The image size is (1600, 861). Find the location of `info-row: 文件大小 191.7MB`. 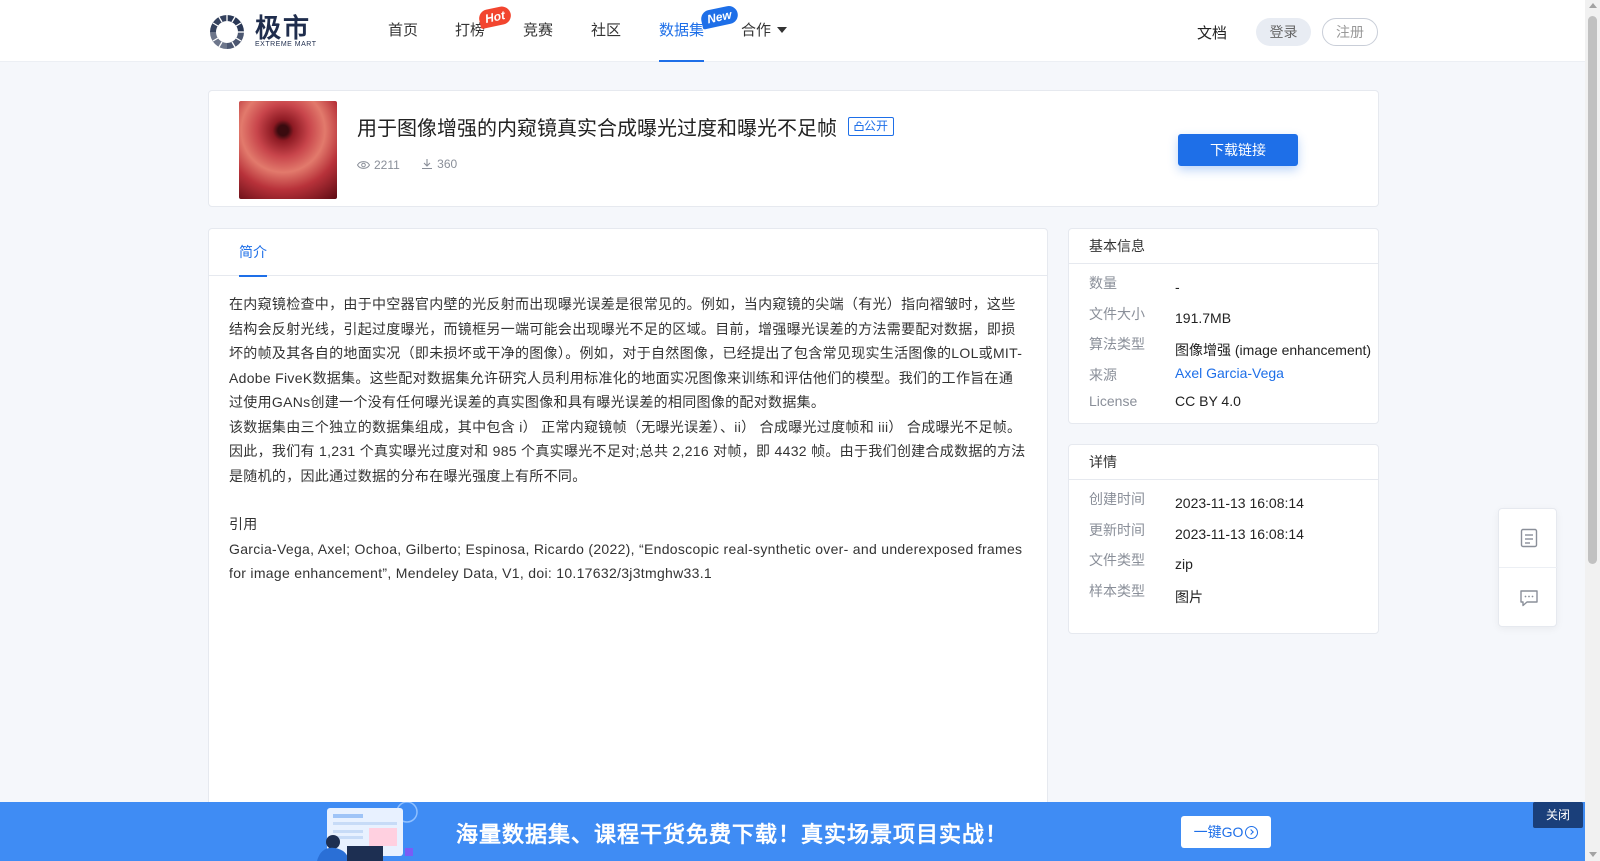

info-row: 文件大小 191.7MB is located at coordinates (1223, 313).